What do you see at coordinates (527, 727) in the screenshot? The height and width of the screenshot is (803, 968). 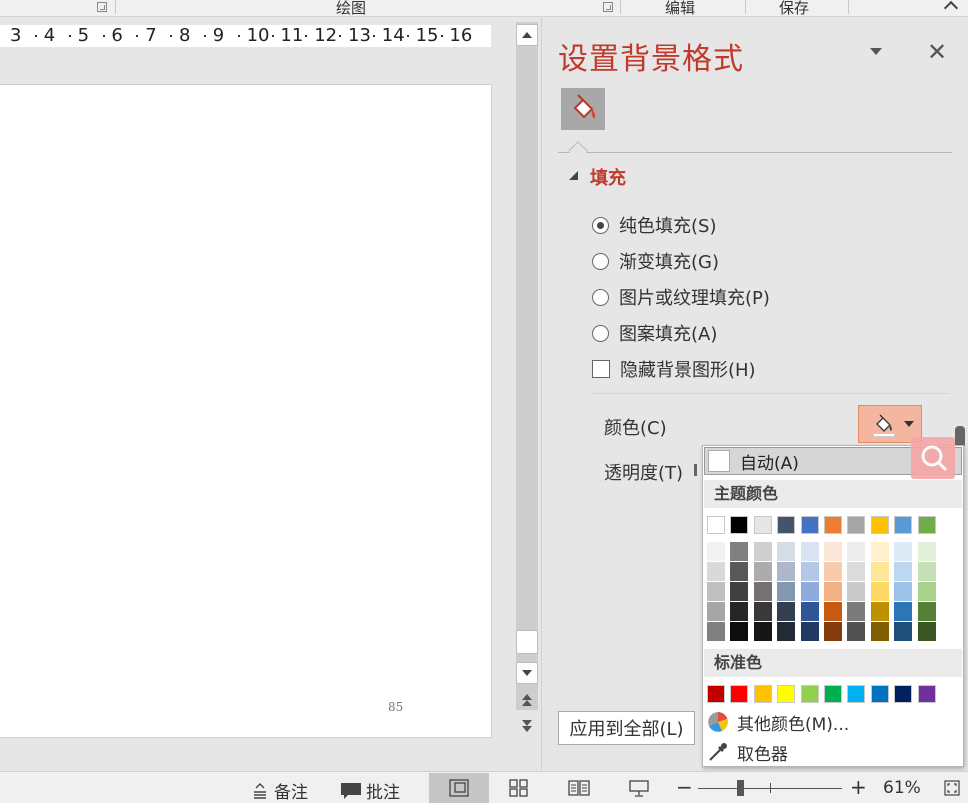 I see `next-slide-icon` at bounding box center [527, 727].